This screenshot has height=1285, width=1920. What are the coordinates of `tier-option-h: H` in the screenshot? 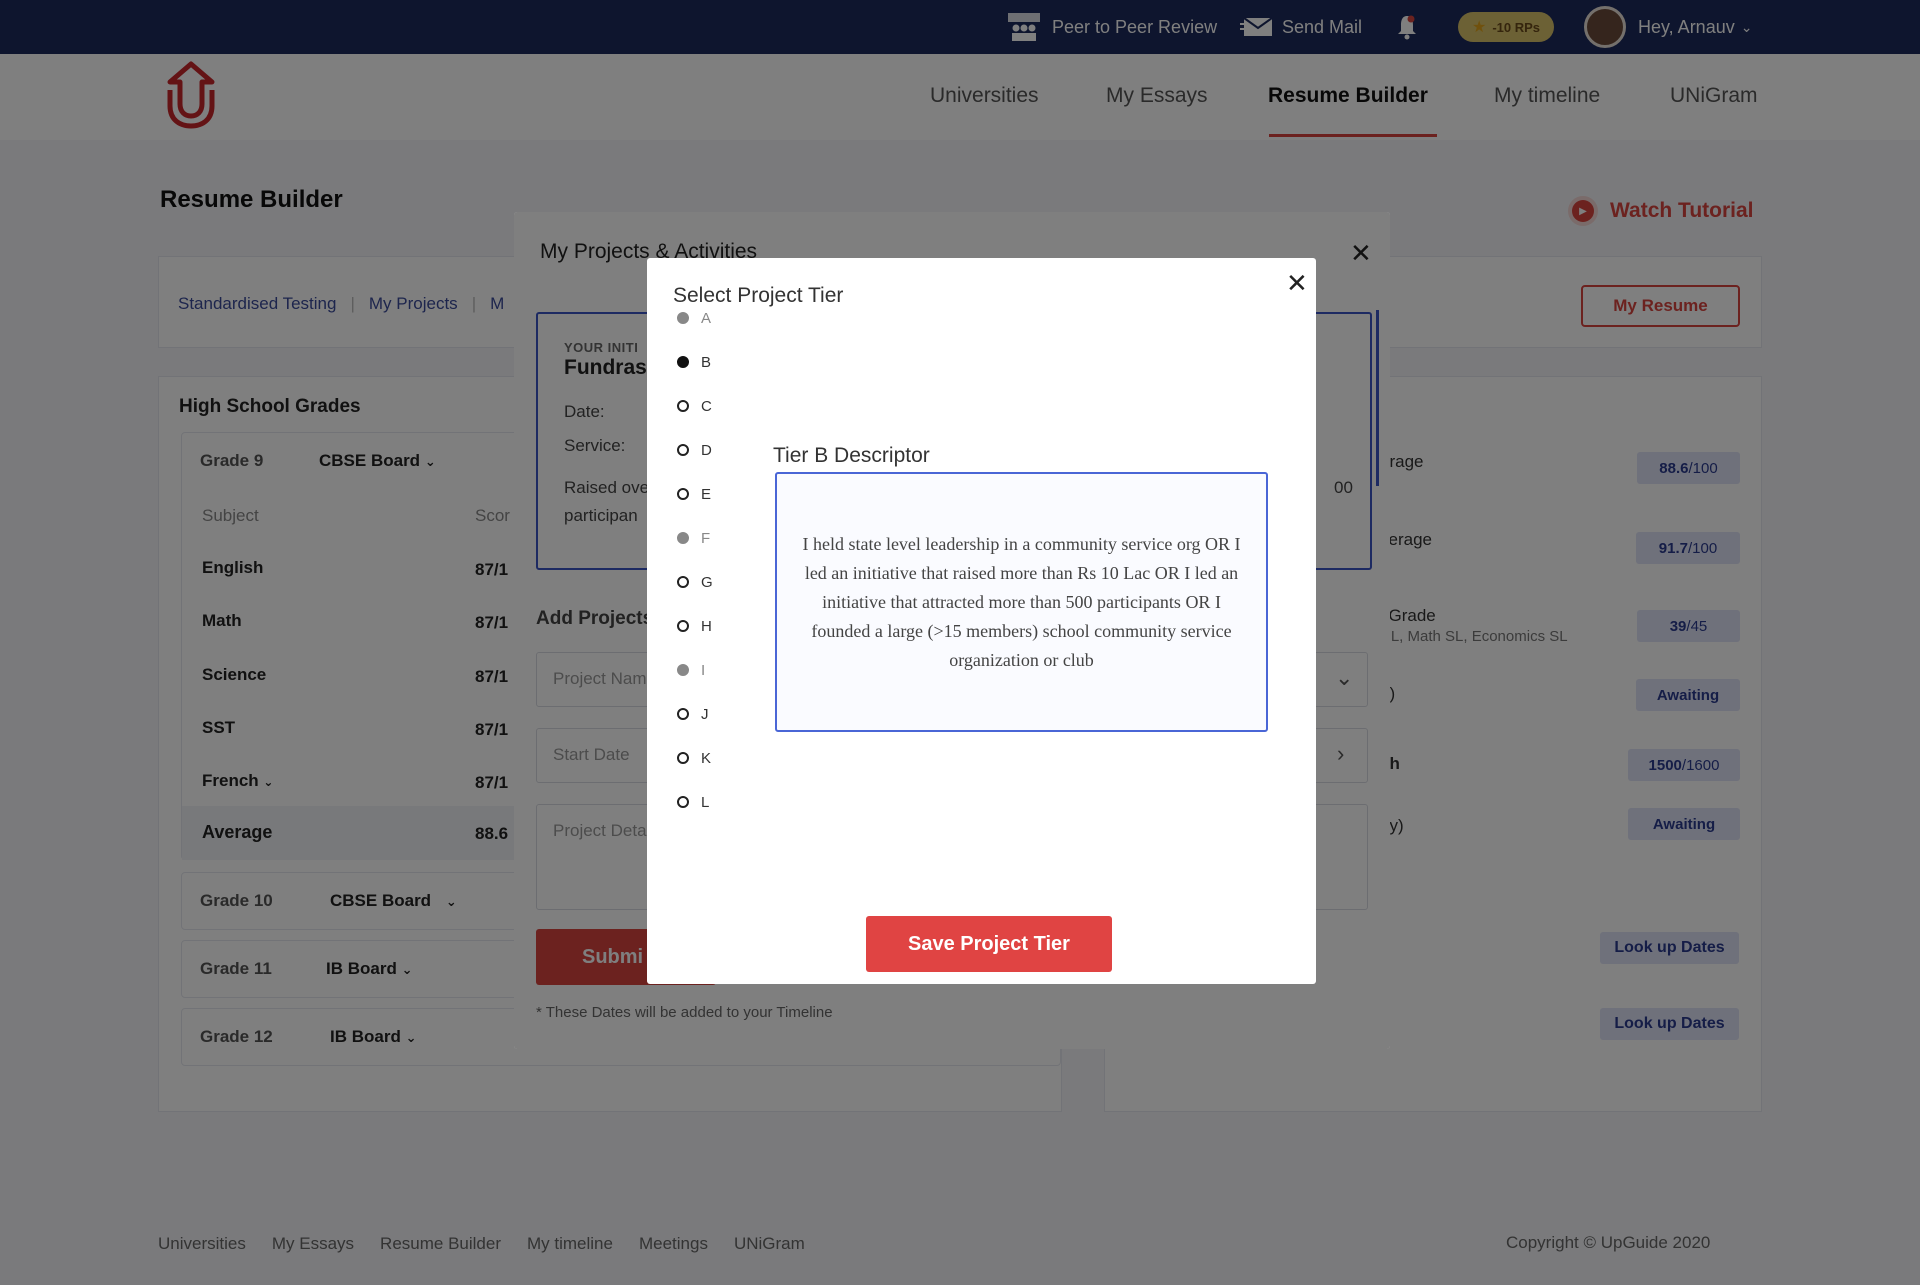 It's located at (694, 626).